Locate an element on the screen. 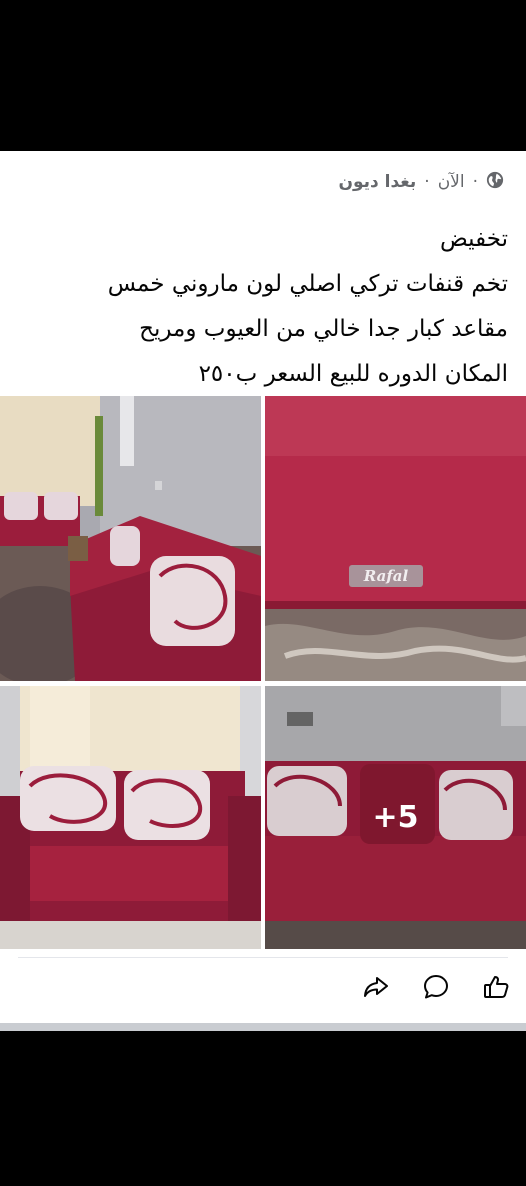 This screenshot has width=526, height=1186. post-time: الآن is located at coordinates (451, 182).